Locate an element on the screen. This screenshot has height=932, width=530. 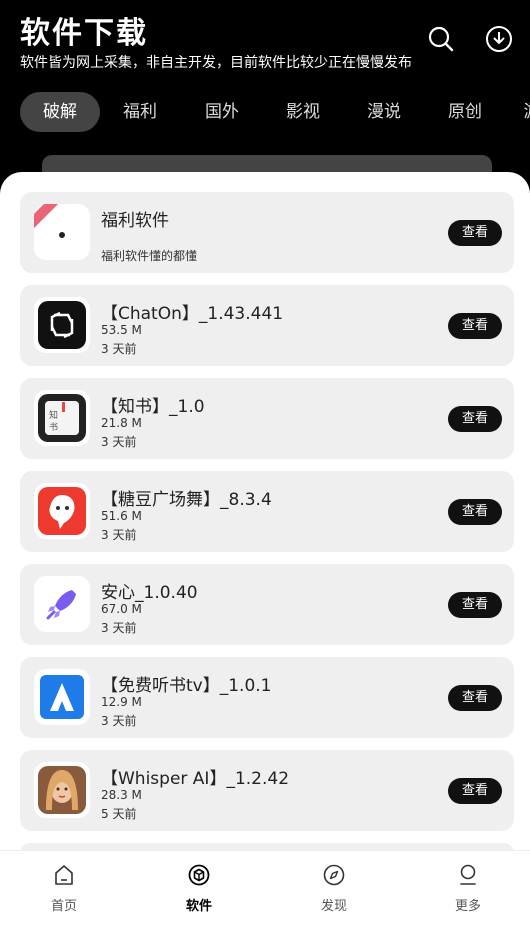
svg-text: 知 is located at coordinates (53, 415).